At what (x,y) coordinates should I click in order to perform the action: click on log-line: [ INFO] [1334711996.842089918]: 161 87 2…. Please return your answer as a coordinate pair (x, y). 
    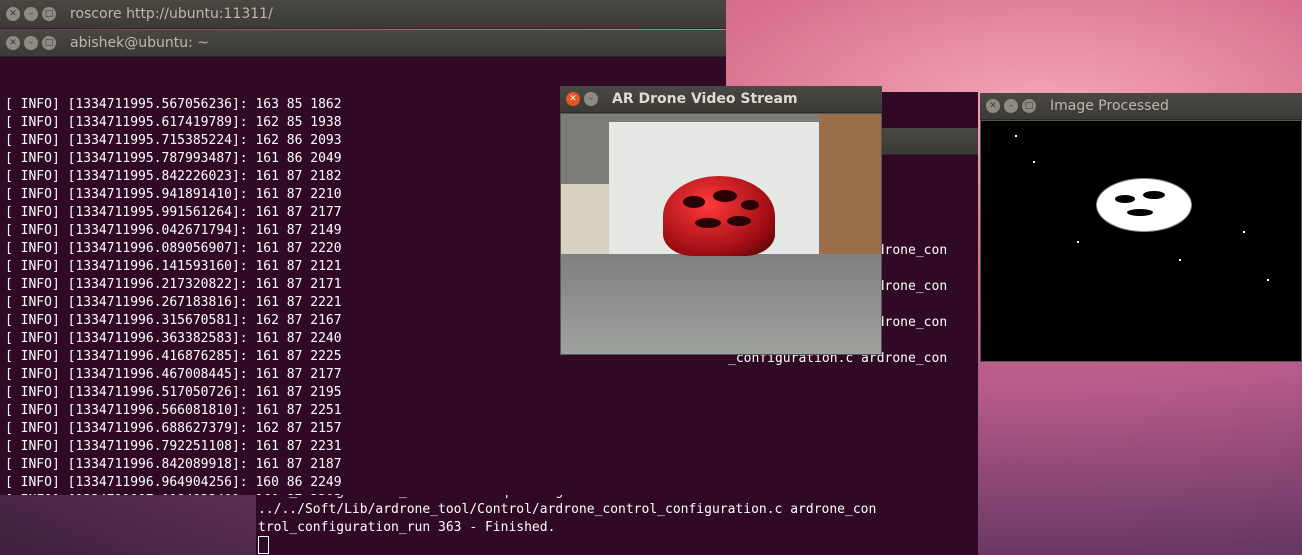
    Looking at the image, I should click on (173, 464).